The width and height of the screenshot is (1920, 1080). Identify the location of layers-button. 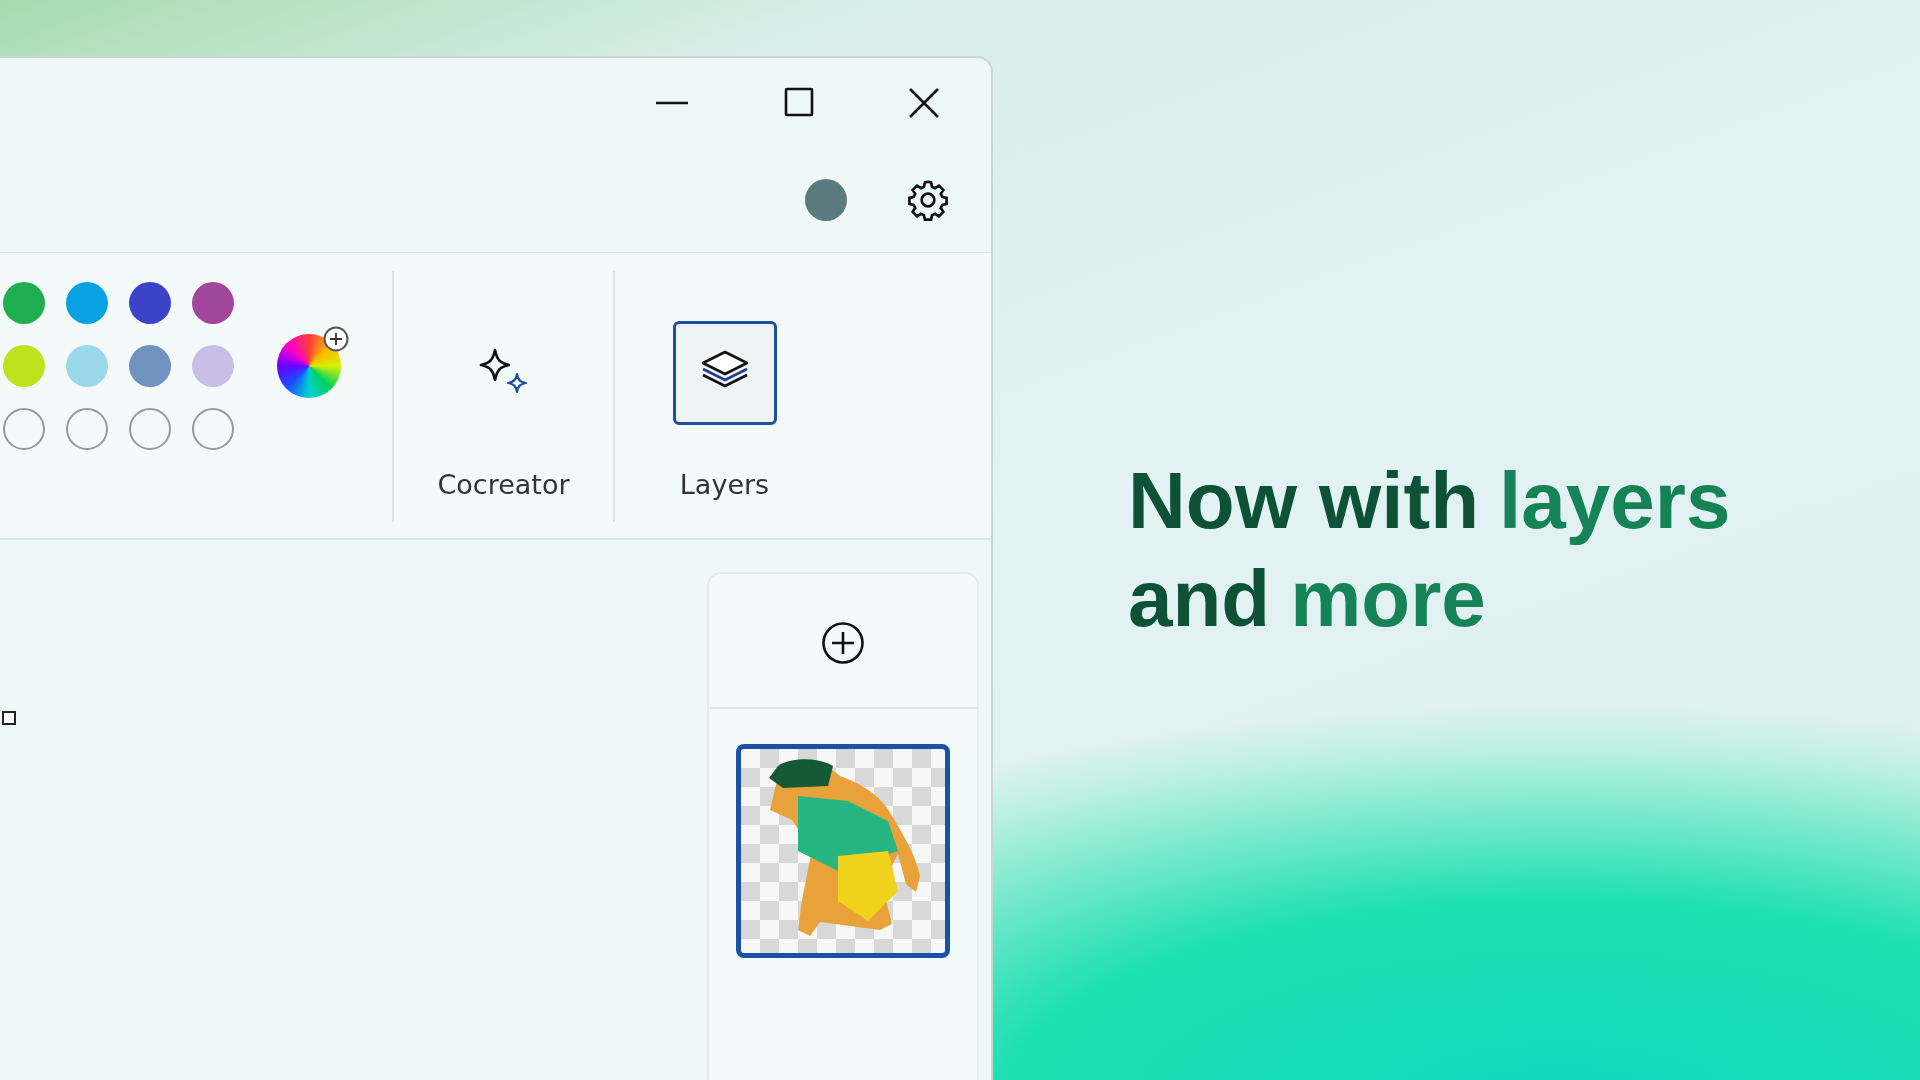
(724, 373).